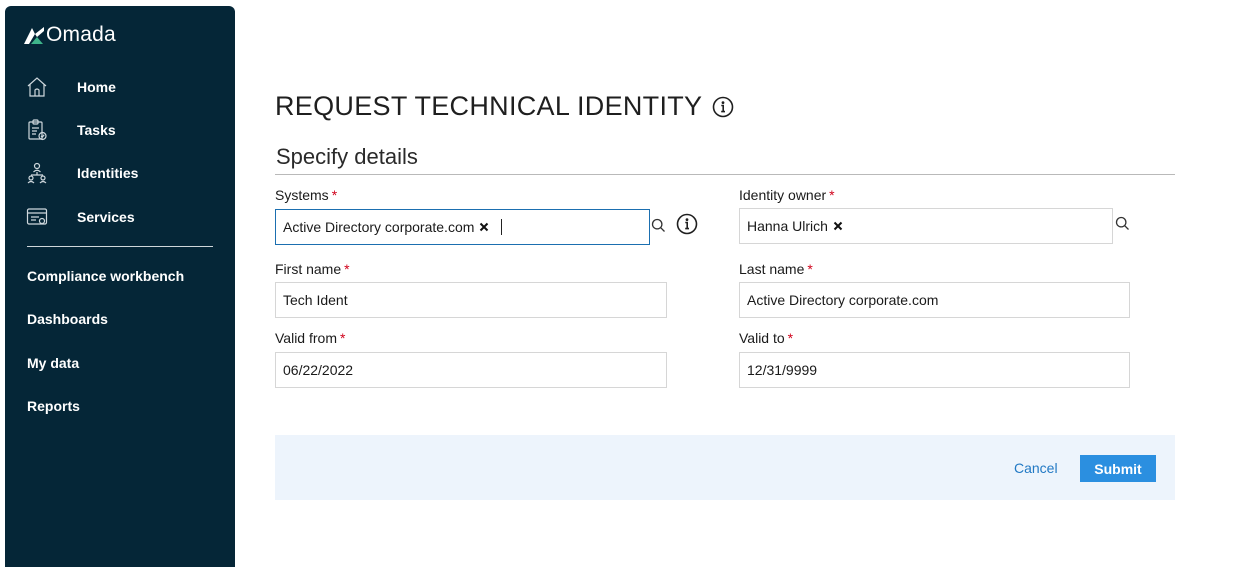 Image resolution: width=1236 pixels, height=567 pixels. I want to click on people-network-icon, so click(37, 173).